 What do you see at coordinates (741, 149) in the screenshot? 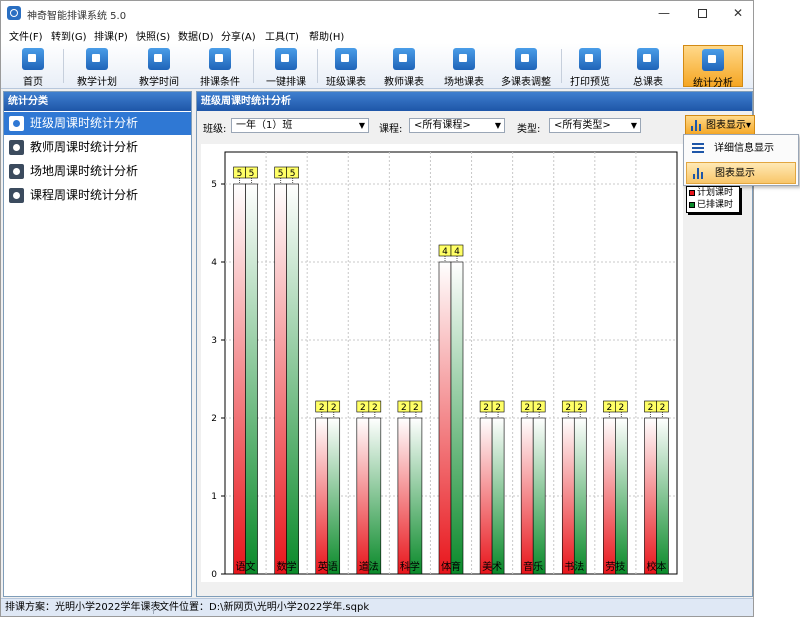
I see `menu-item-detail-view: 详细信息显示` at bounding box center [741, 149].